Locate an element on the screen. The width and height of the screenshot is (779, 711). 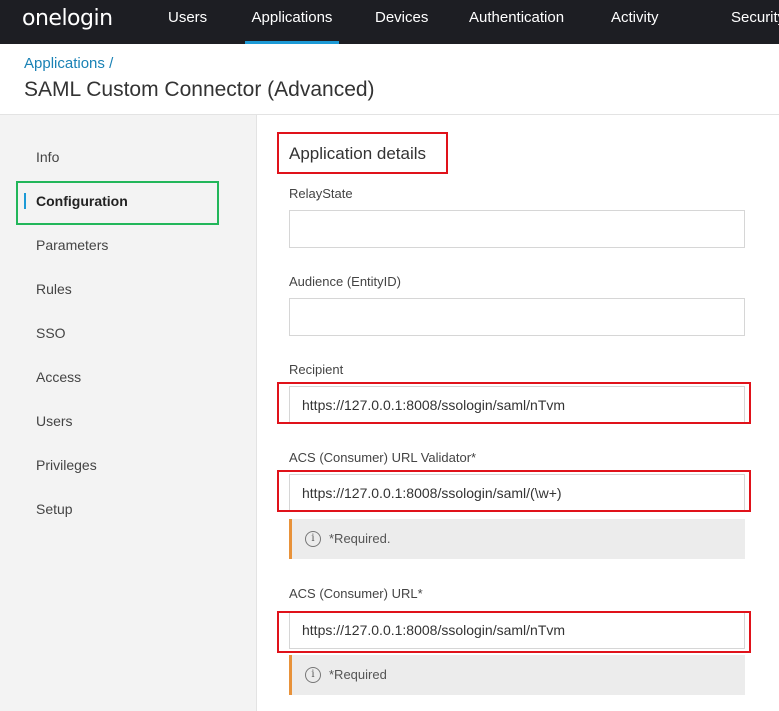
configuration-highlight is located at coordinates (117, 203).